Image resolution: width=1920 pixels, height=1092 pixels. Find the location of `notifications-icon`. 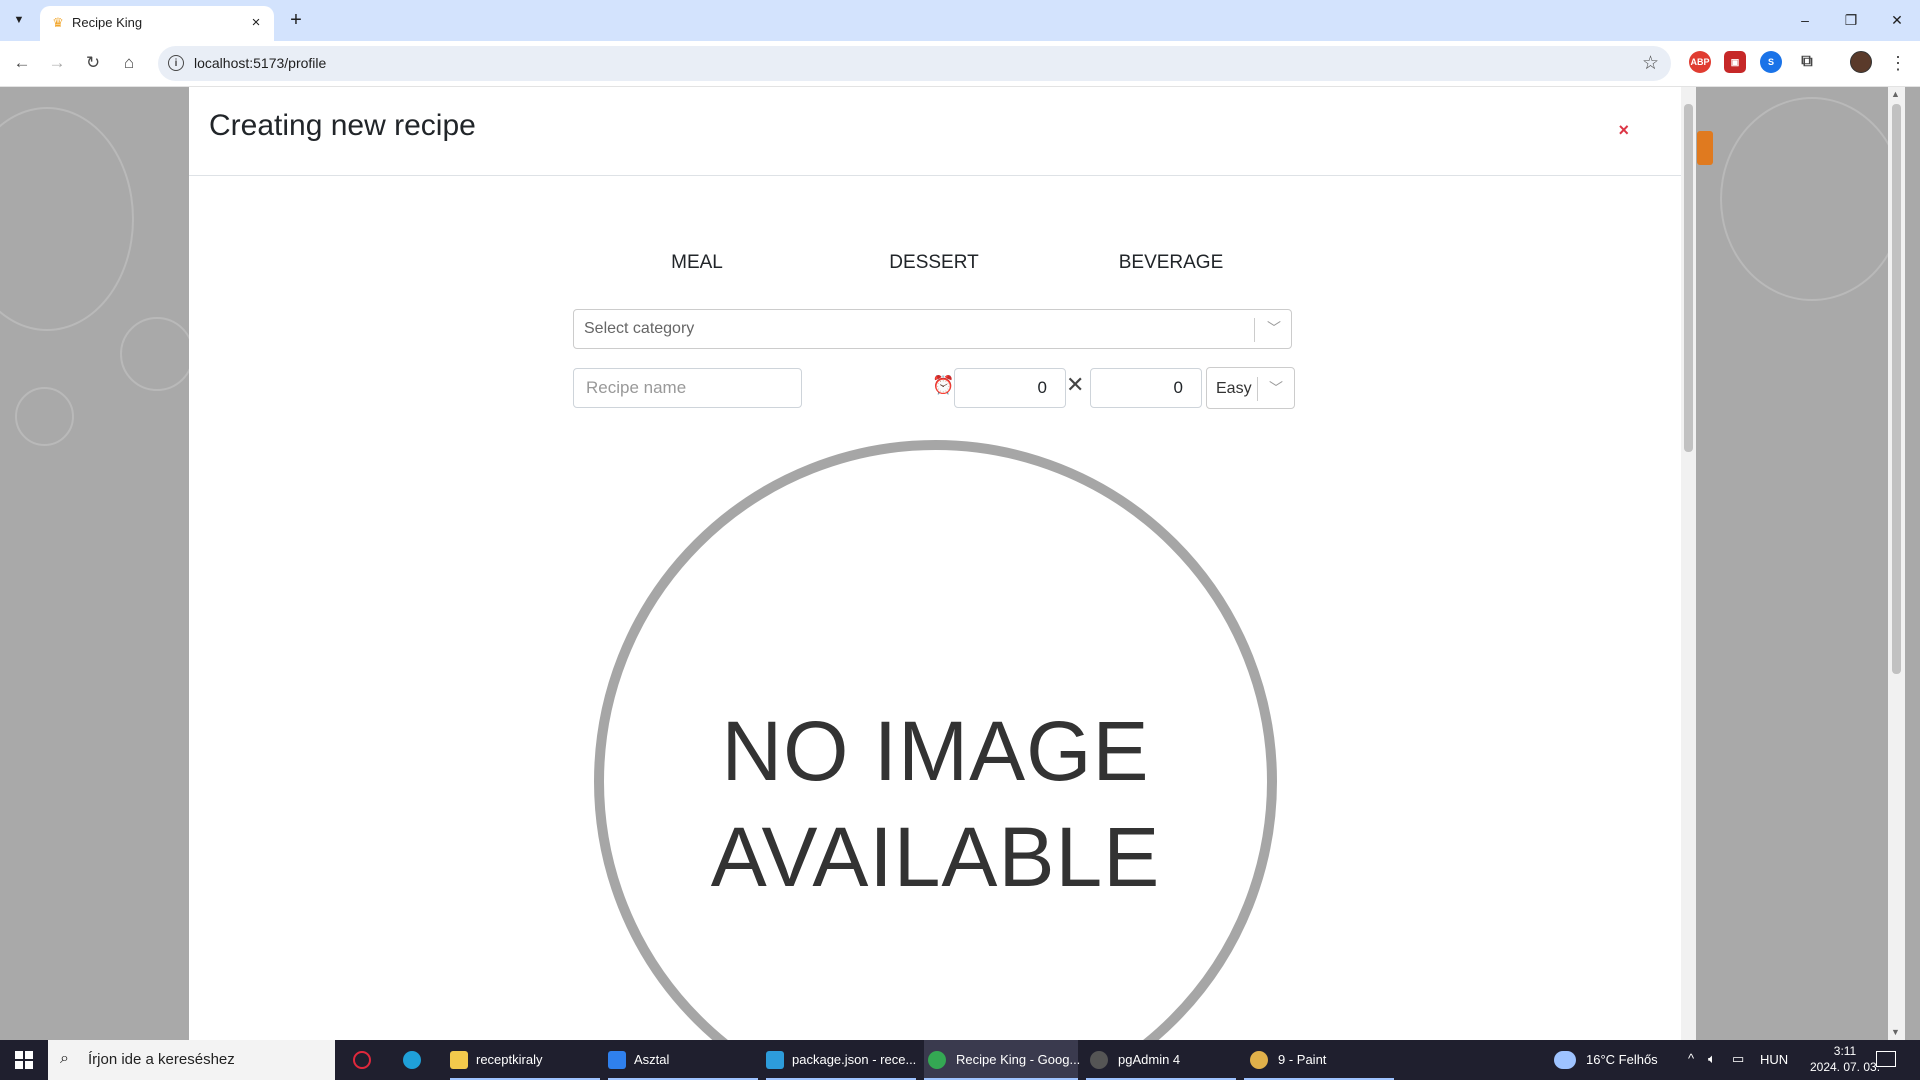

notifications-icon is located at coordinates (1886, 1059).